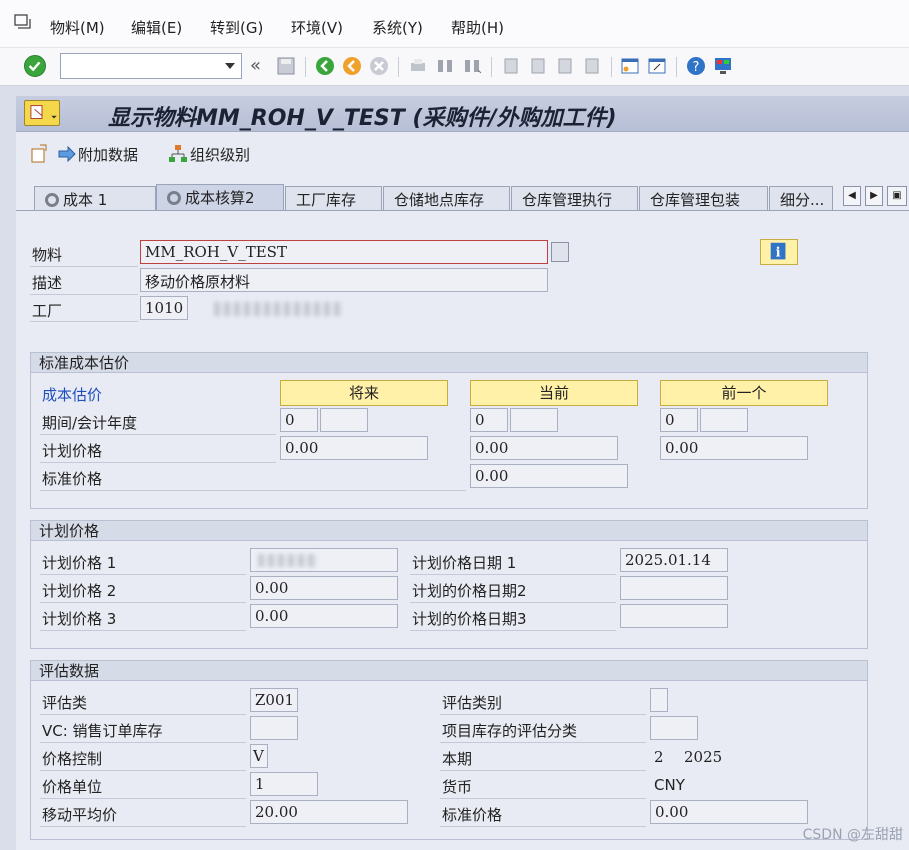 The image size is (909, 850). Describe the element at coordinates (344, 252) in the screenshot. I see `material-field: MM_ROH_V_TEST` at that location.